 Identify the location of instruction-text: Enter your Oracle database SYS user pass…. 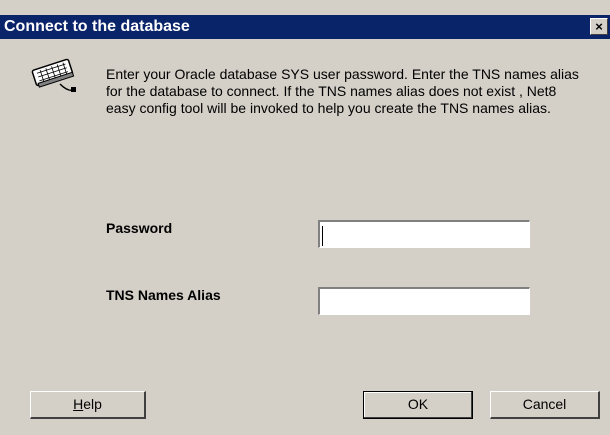
(342, 91).